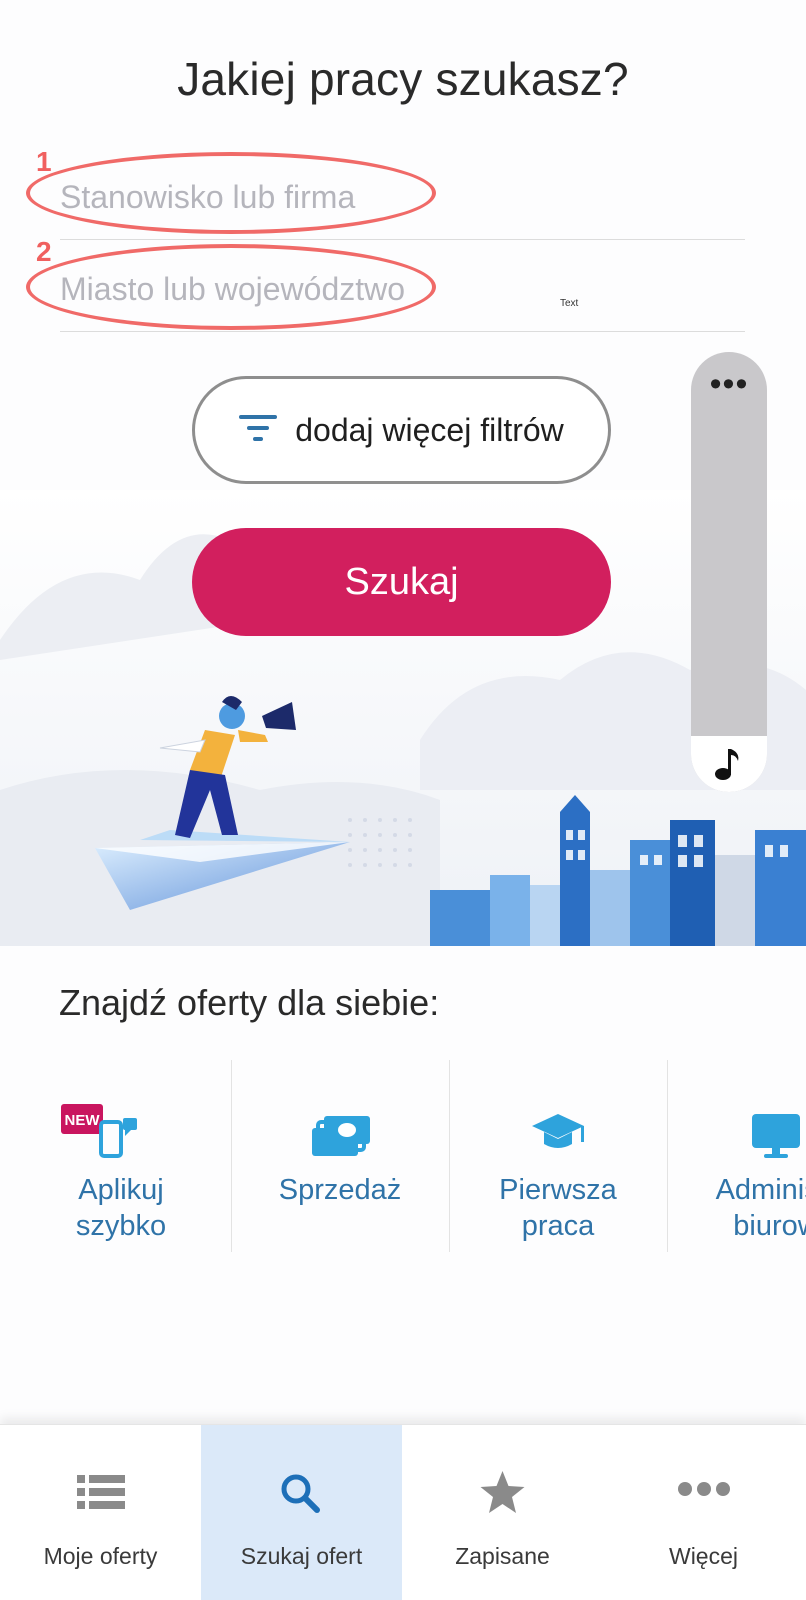 The height and width of the screenshot is (1600, 806). Describe the element at coordinates (100, 1556) in the screenshot. I see `nav-my-offers-label: Moje oferty` at that location.